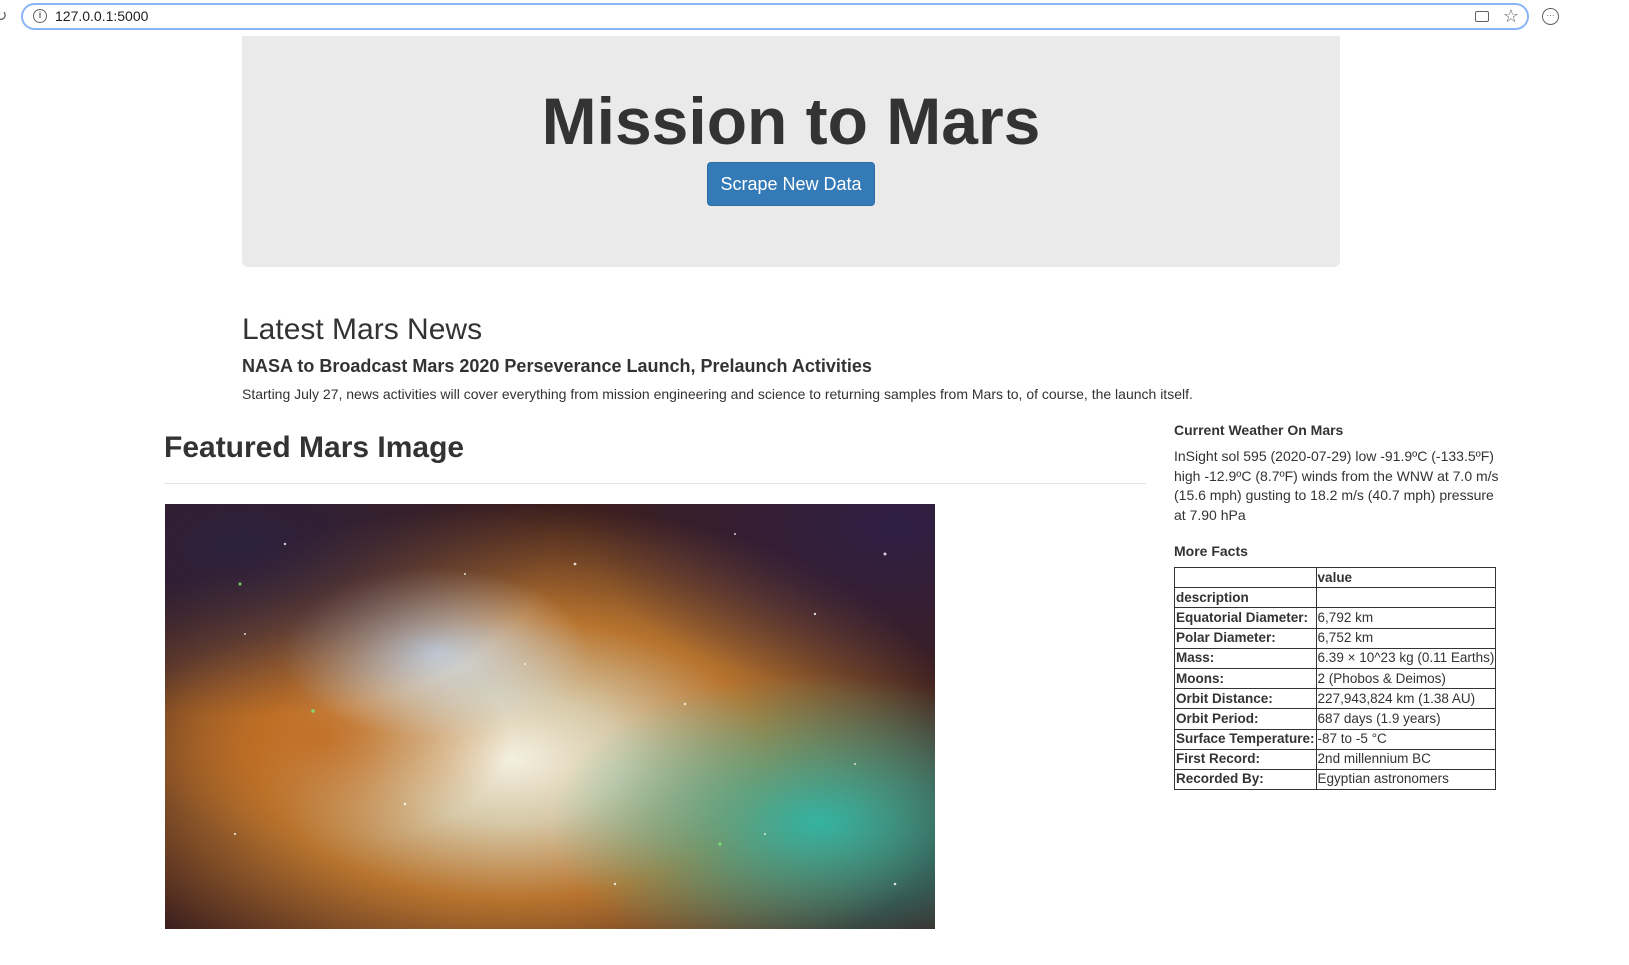  I want to click on row-value: 227,943,824 km (1.38 AU), so click(1406, 699).